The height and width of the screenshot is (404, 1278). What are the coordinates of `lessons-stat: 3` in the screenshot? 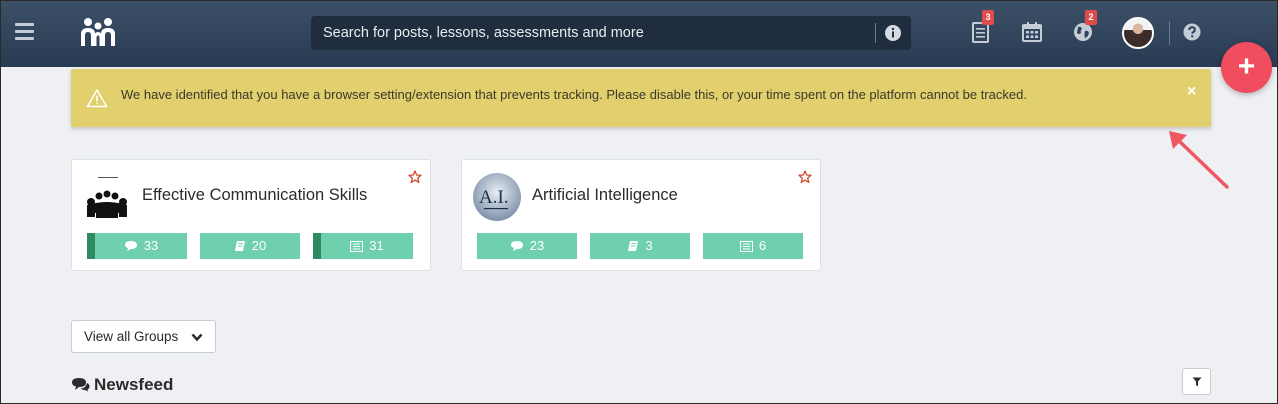 It's located at (640, 246).